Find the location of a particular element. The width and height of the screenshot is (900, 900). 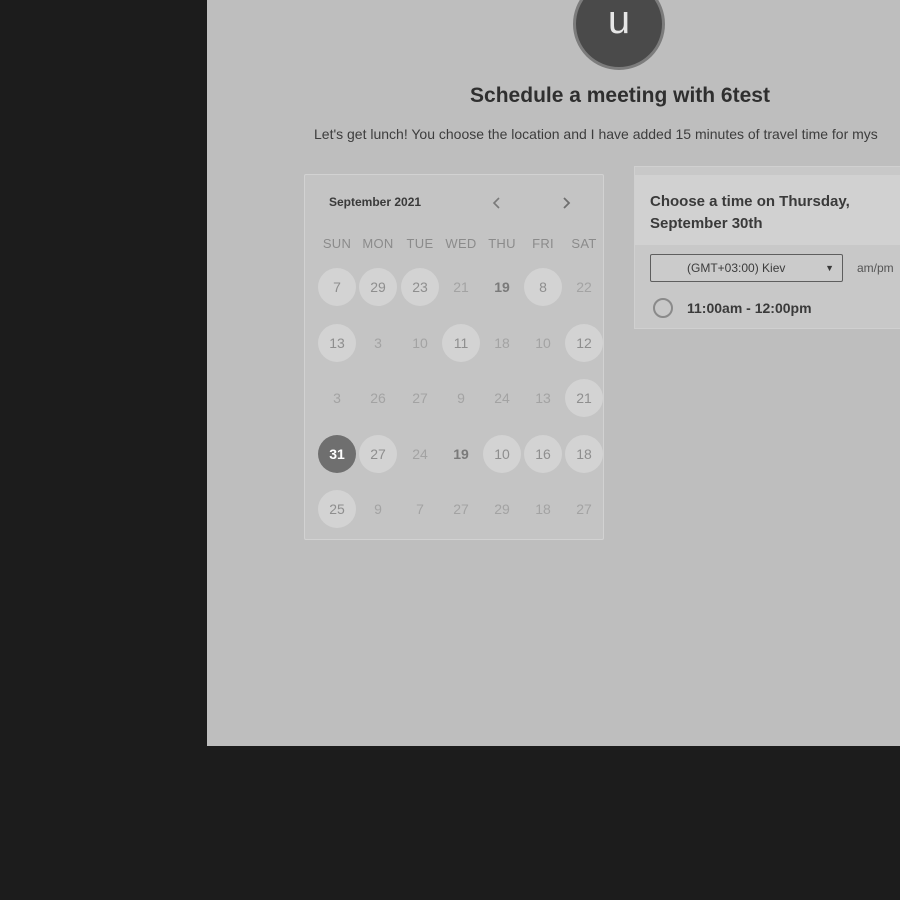

calendar-day: 23 is located at coordinates (420, 287).